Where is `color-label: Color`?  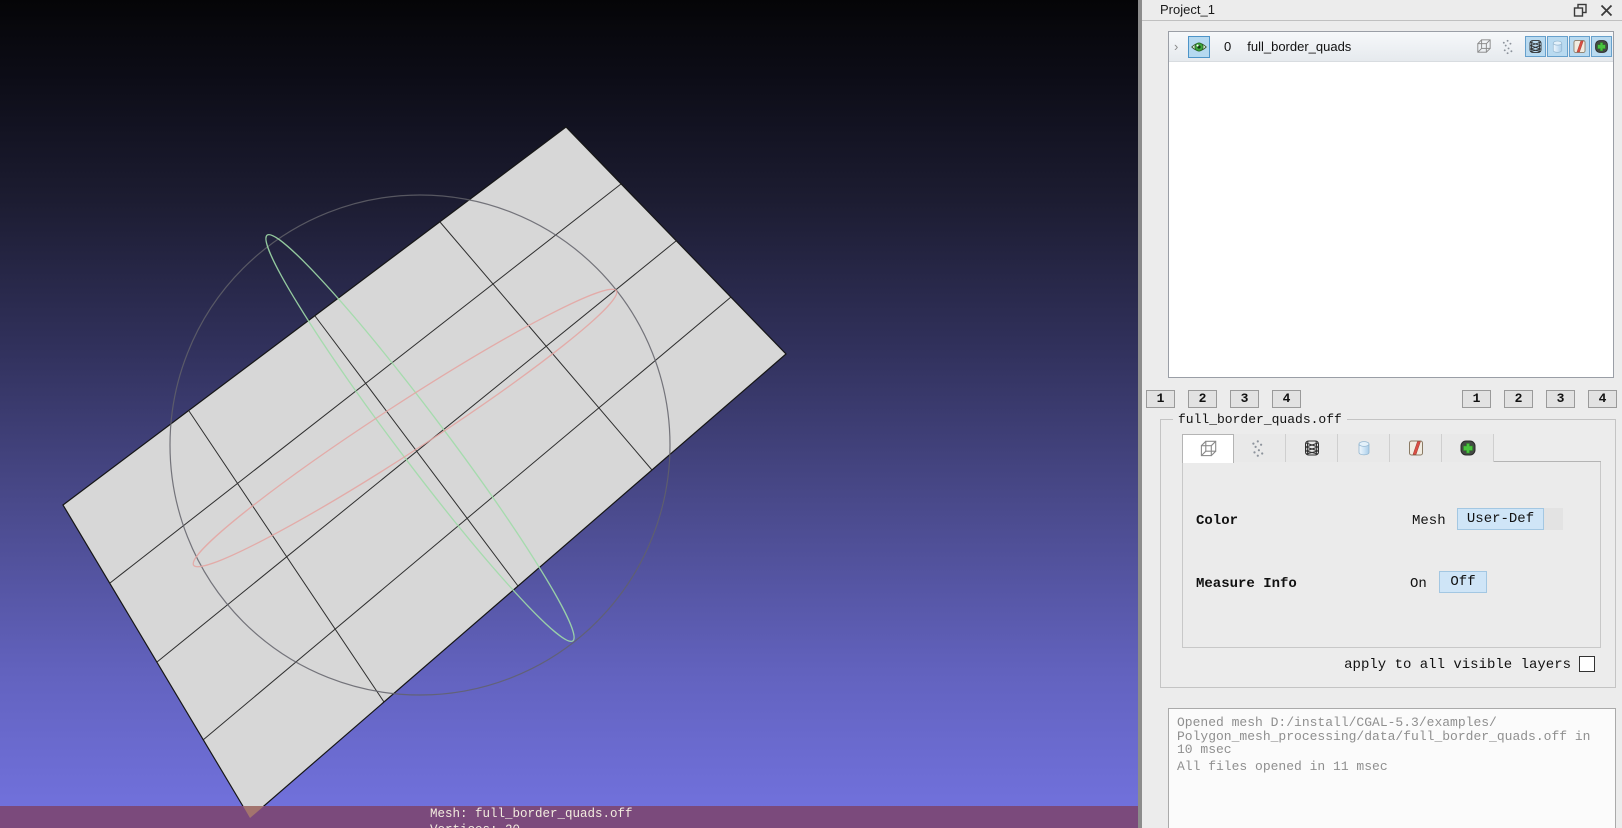
color-label: Color is located at coordinates (1217, 521).